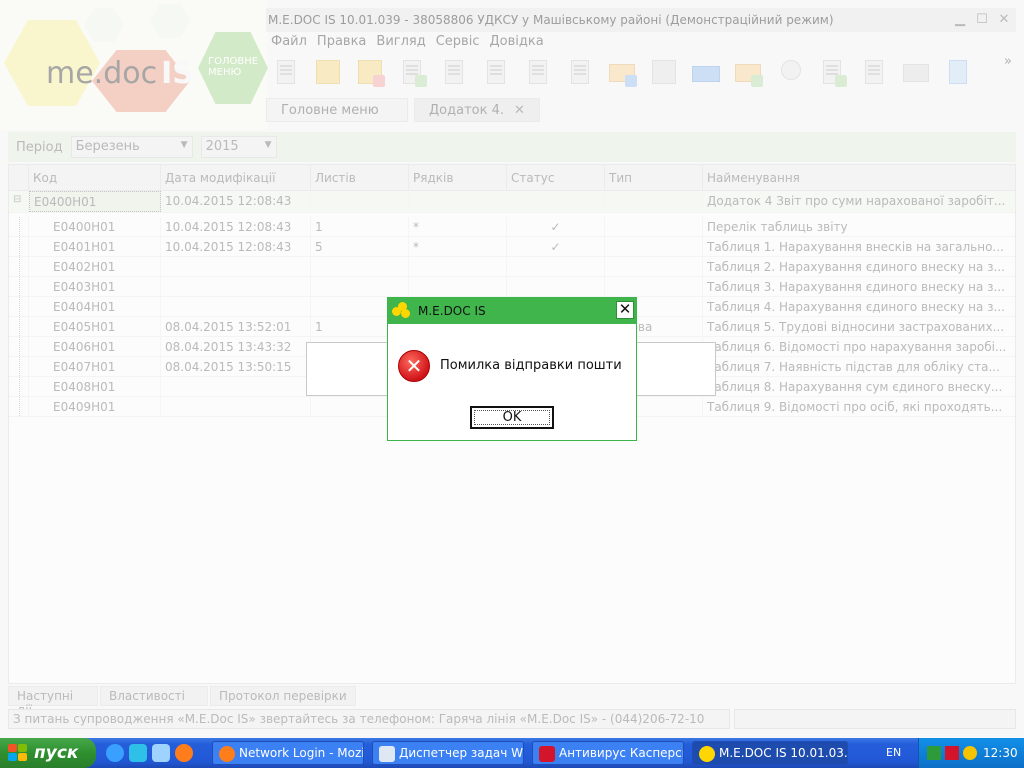 The width and height of the screenshot is (1024, 768). Describe the element at coordinates (1008, 61) in the screenshot. I see `toolbar-more-icon: »` at that location.